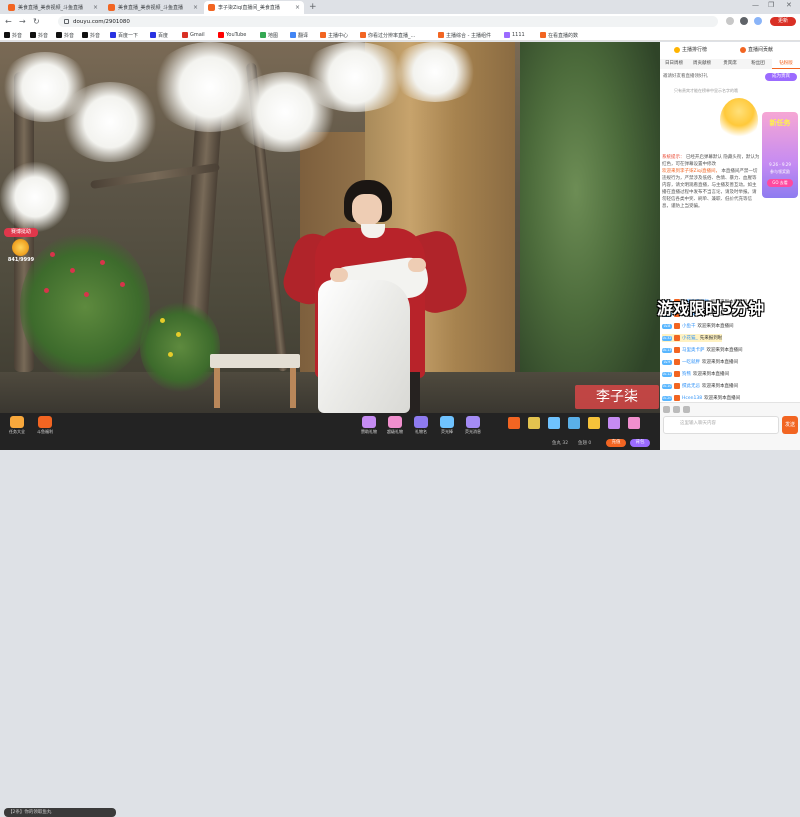  What do you see at coordinates (666, 409) in the screenshot?
I see `emoji-icon` at bounding box center [666, 409].